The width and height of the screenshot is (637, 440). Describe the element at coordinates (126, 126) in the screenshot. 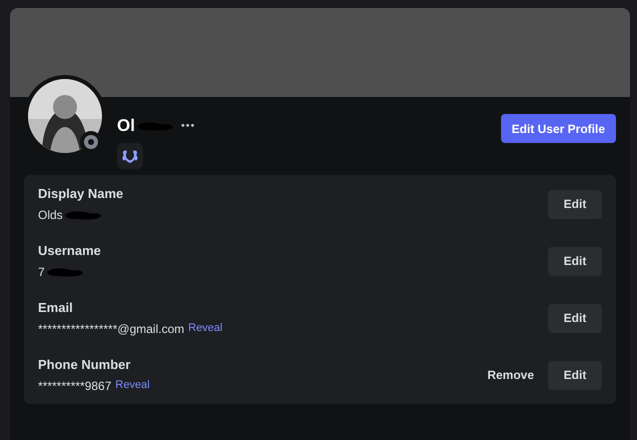

I see `profile-name: Ol` at that location.